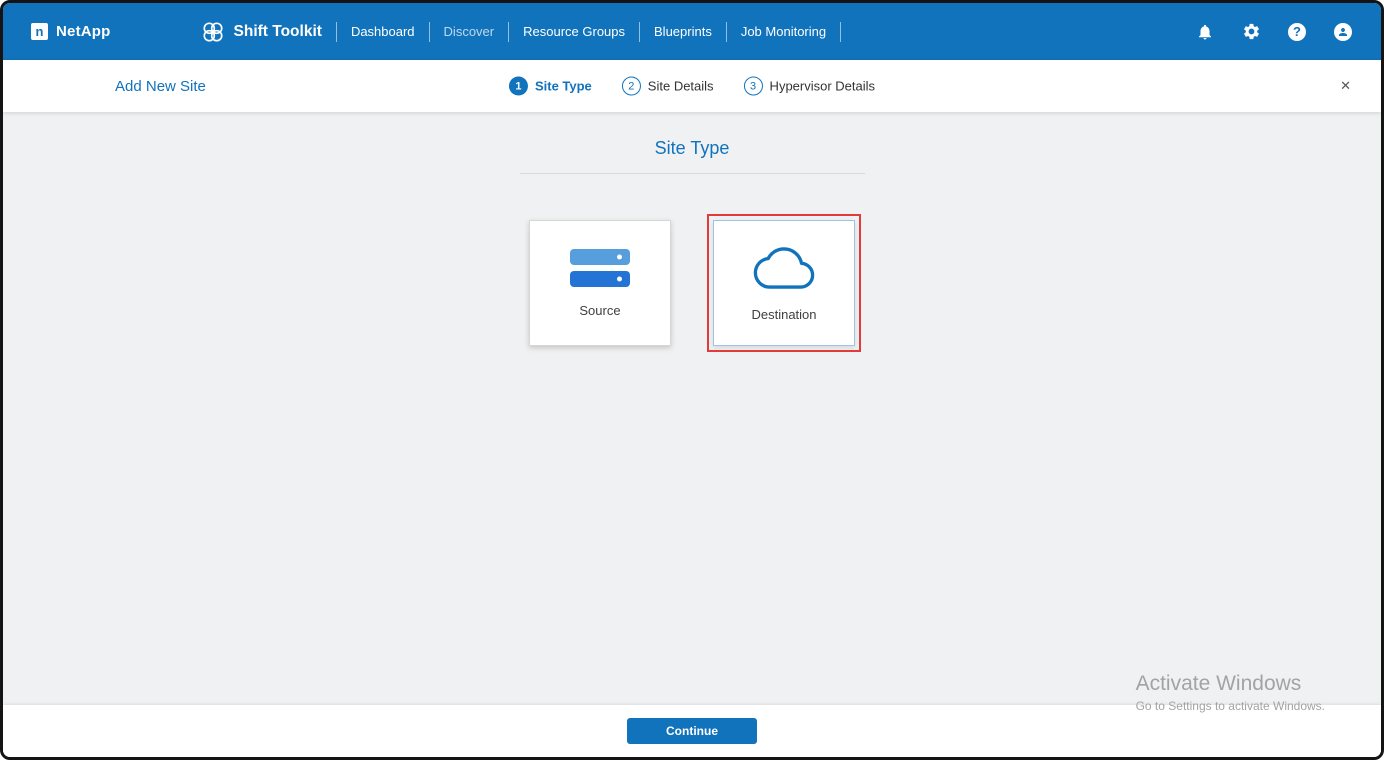 This screenshot has width=1384, height=760. Describe the element at coordinates (631, 86) in the screenshot. I see `step-2-circle: 2` at that location.